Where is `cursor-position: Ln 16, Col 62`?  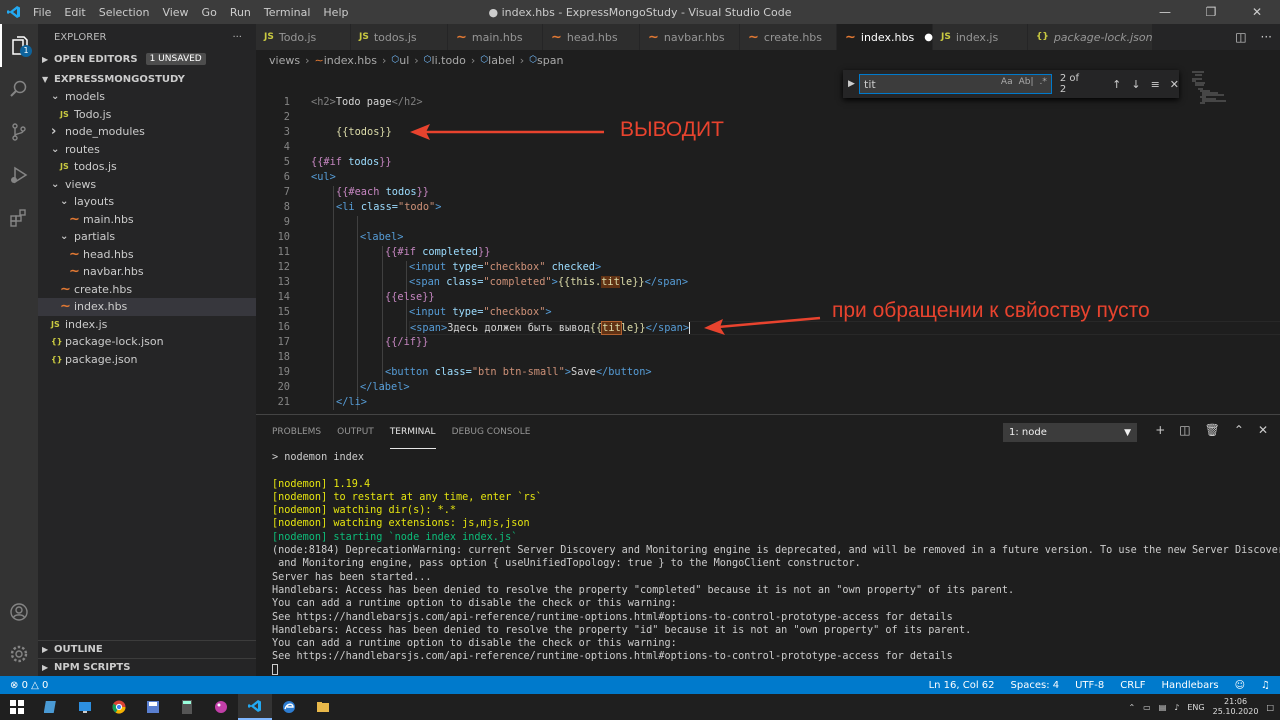
cursor-position: Ln 16, Col 62 is located at coordinates (962, 685).